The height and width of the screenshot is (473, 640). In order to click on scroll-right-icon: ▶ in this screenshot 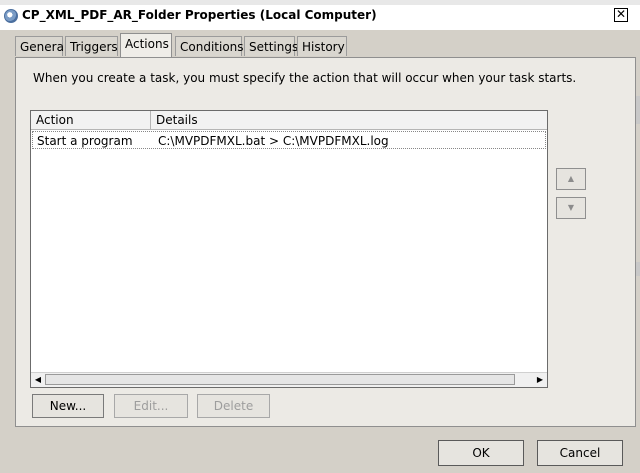, I will do `click(540, 380)`.